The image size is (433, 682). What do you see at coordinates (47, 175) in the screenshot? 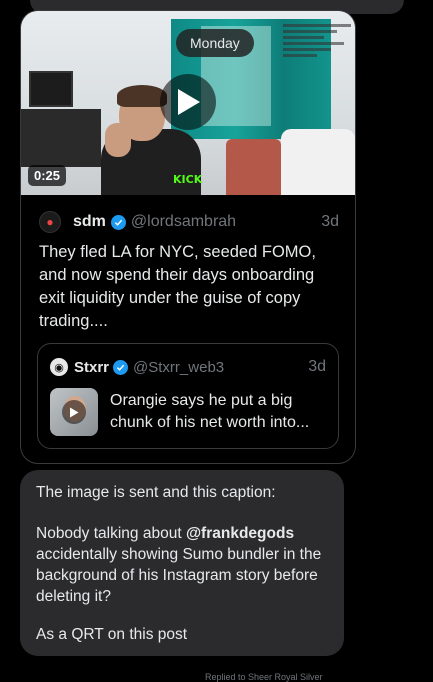
I see `video-duration: 0:25` at bounding box center [47, 175].